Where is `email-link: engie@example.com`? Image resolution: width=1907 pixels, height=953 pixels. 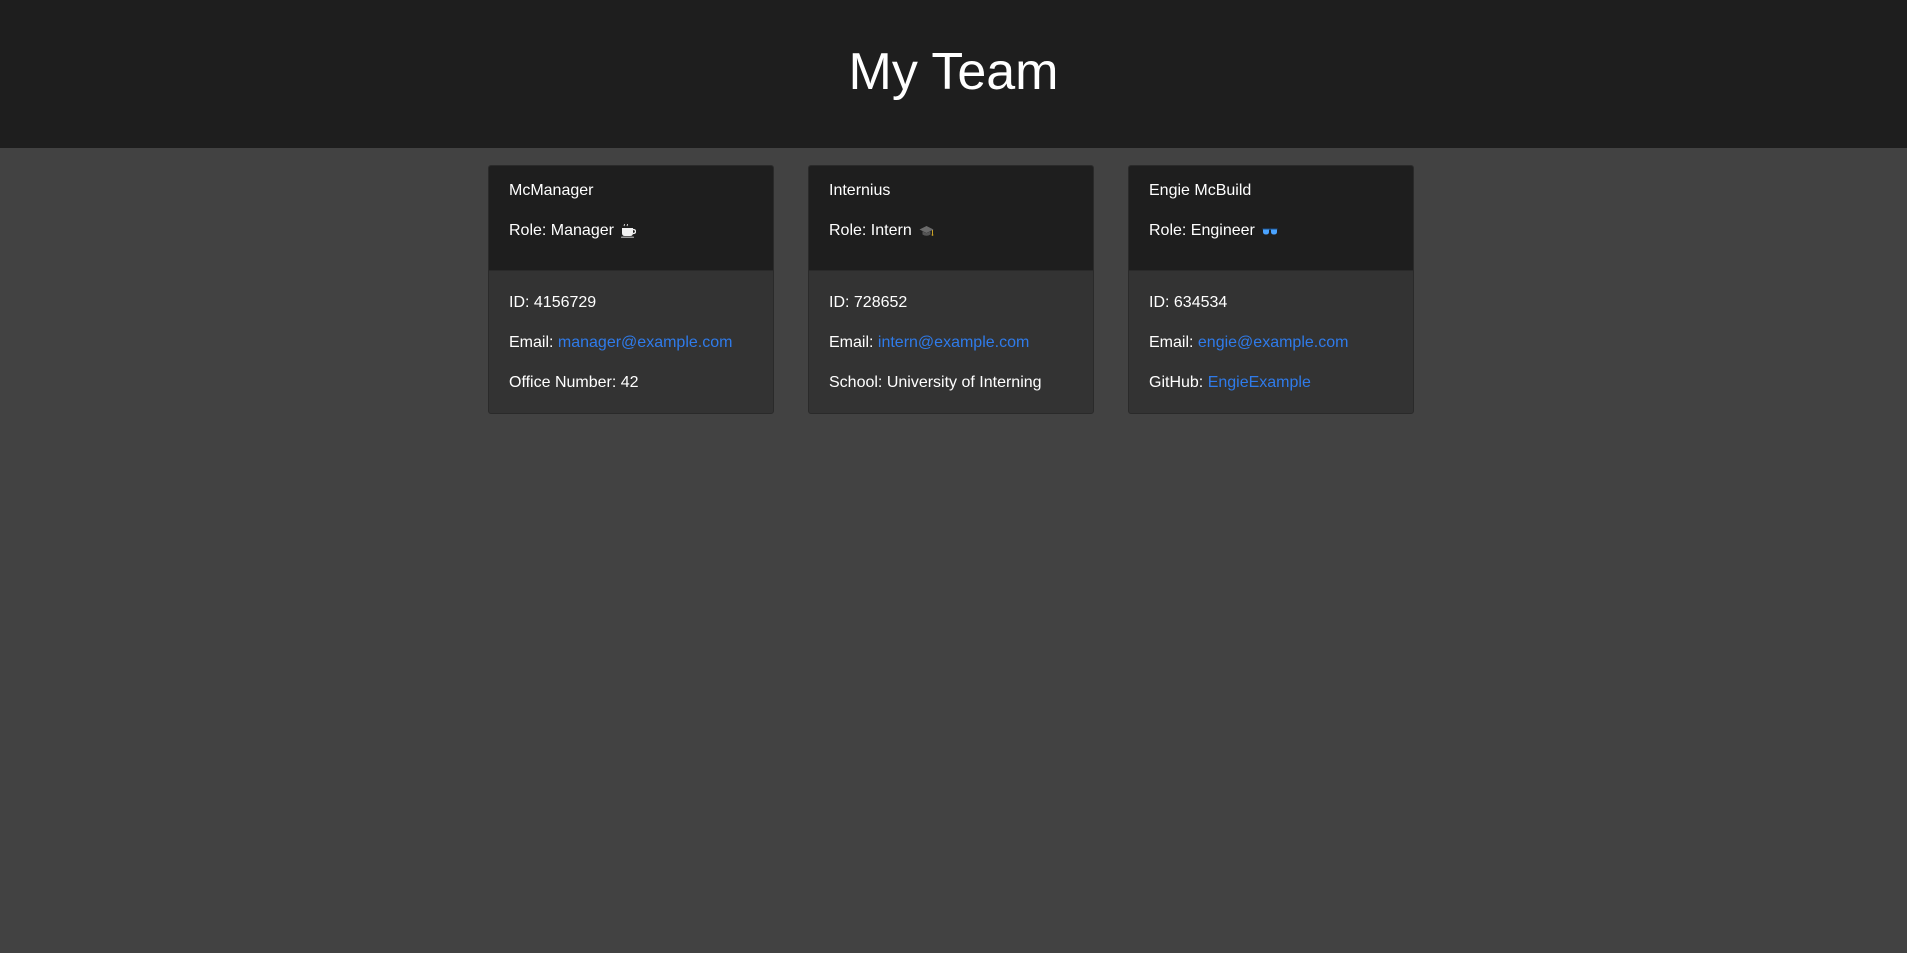
email-link: engie@example.com is located at coordinates (1273, 342).